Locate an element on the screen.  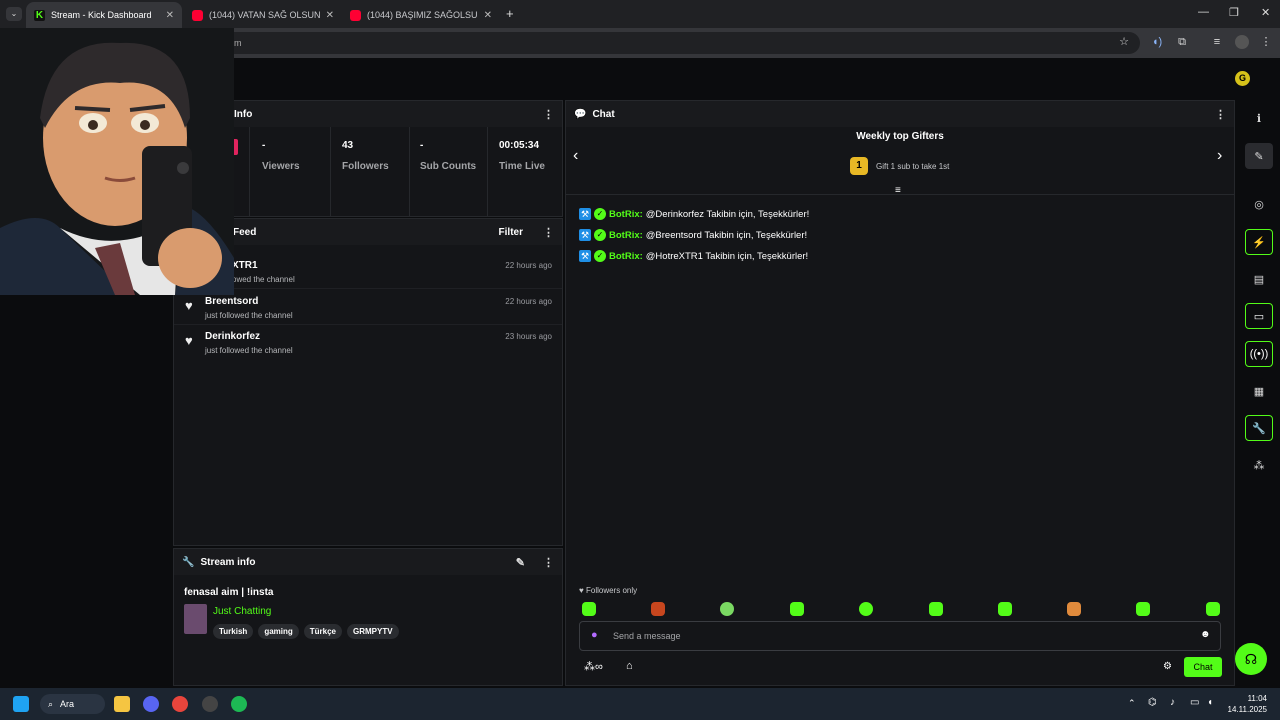
feed-item-name: Derinkorfez is located at coordinates (233, 336).